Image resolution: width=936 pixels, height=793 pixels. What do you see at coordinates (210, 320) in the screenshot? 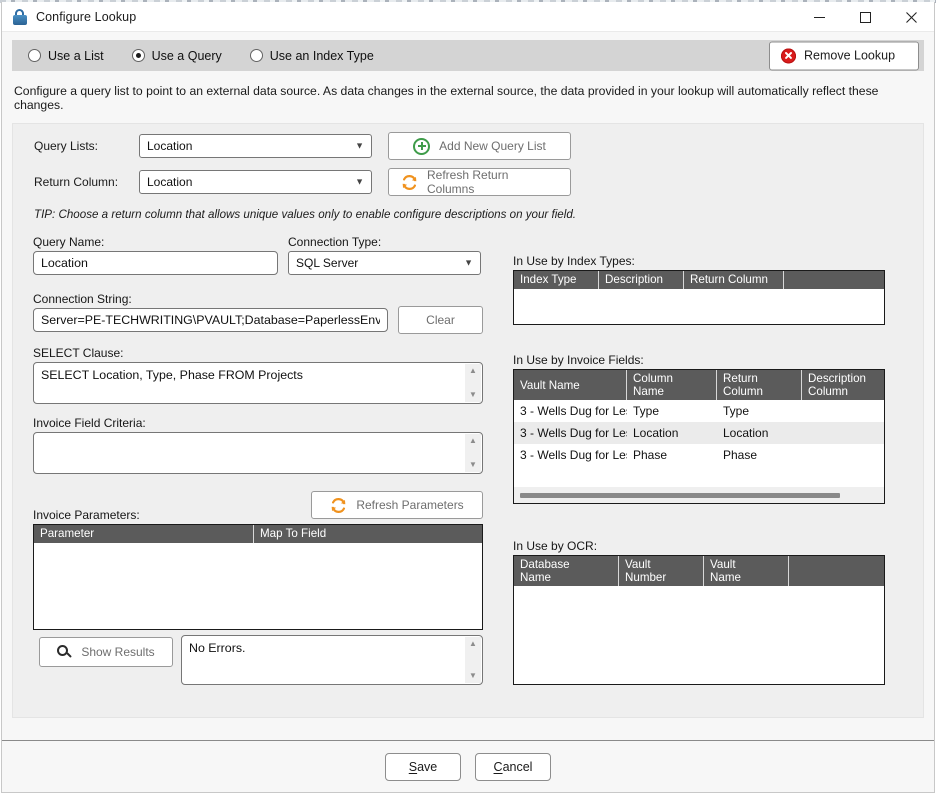
I see `connection-string-input` at bounding box center [210, 320].